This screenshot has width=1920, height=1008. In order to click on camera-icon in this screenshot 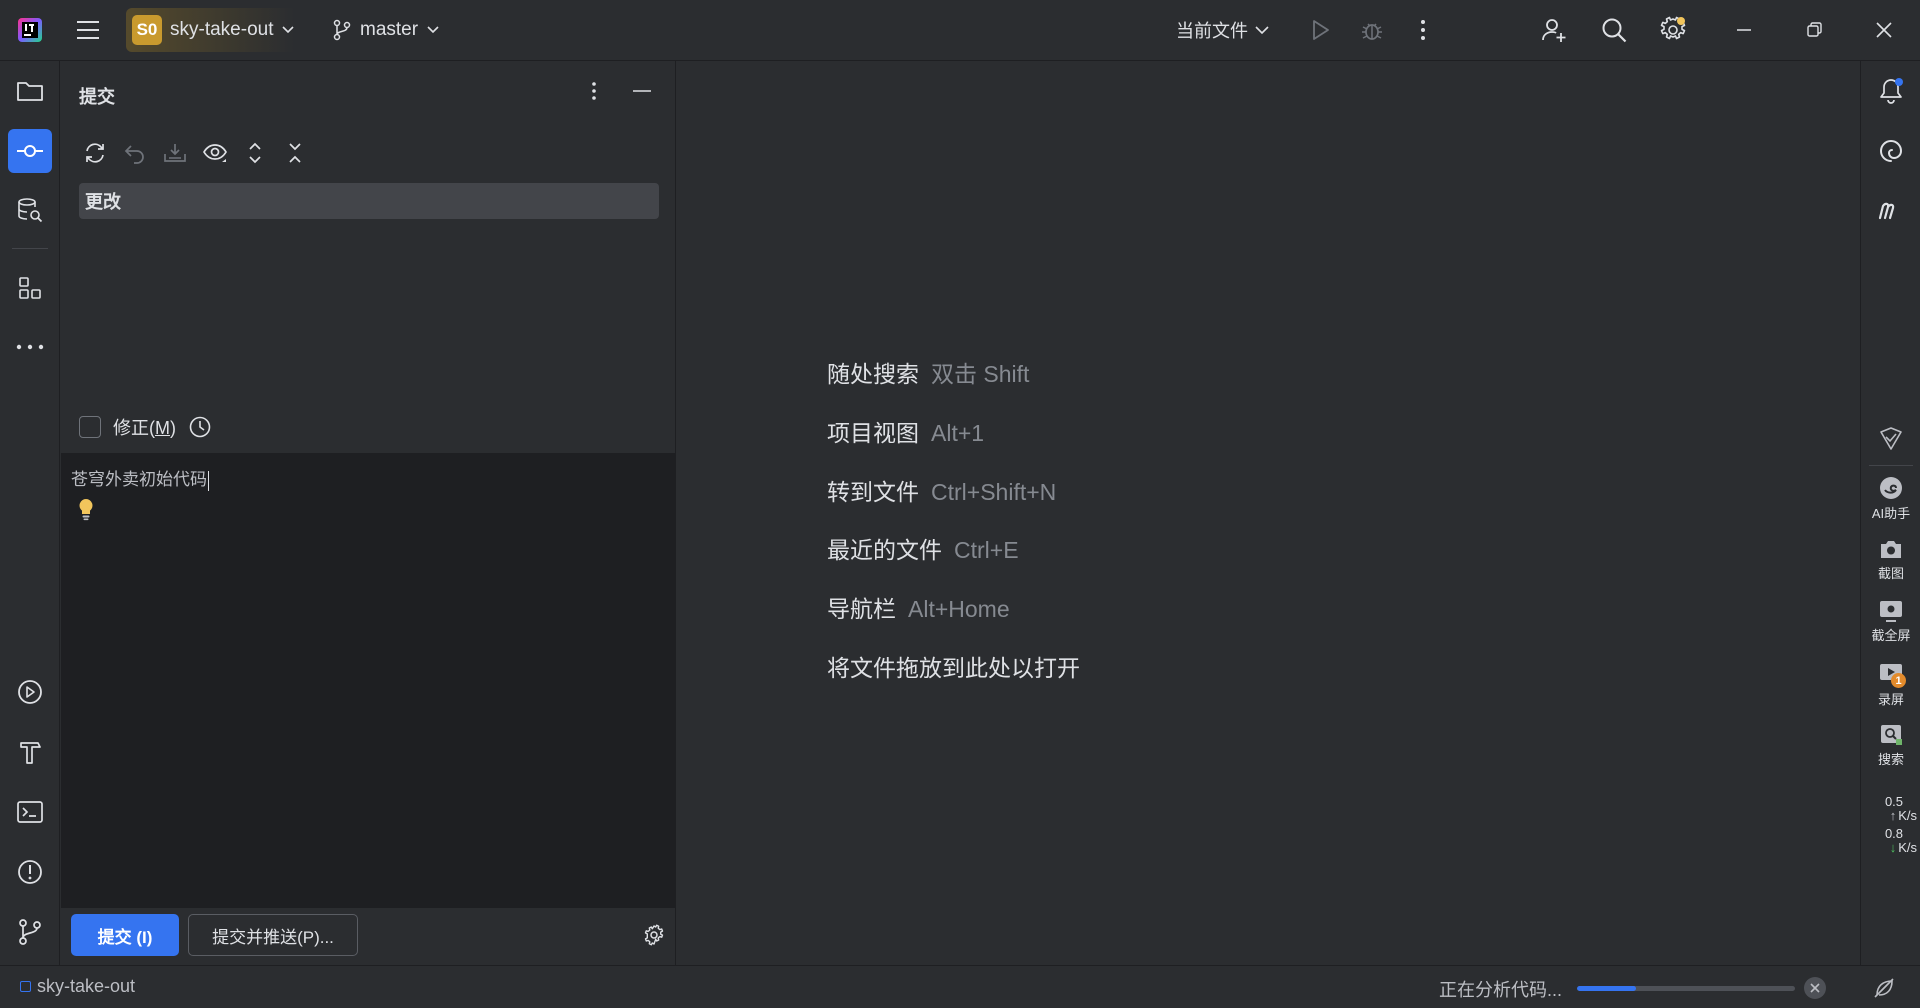, I will do `click(1891, 549)`.